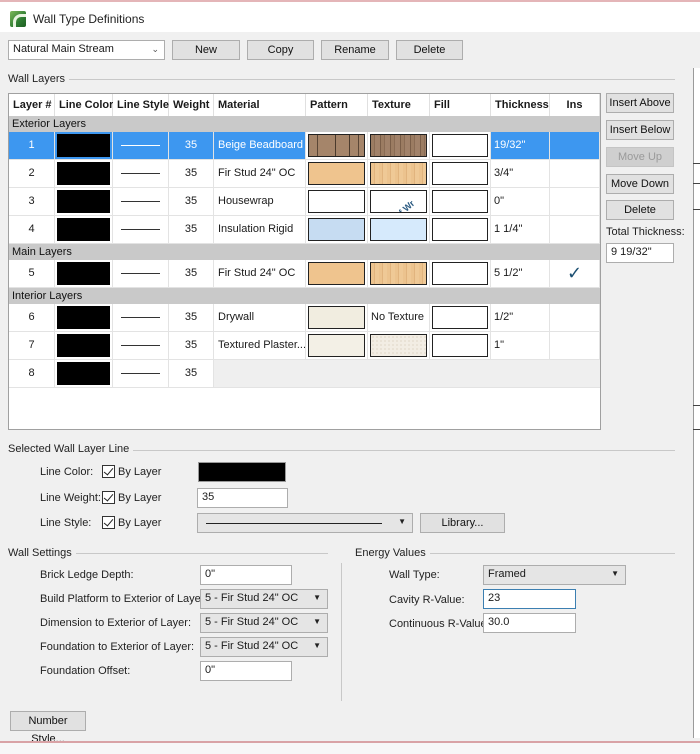 Image resolution: width=700 pixels, height=754 pixels. What do you see at coordinates (399, 201) in the screenshot?
I see `texture-cell: Chief Wr` at bounding box center [399, 201].